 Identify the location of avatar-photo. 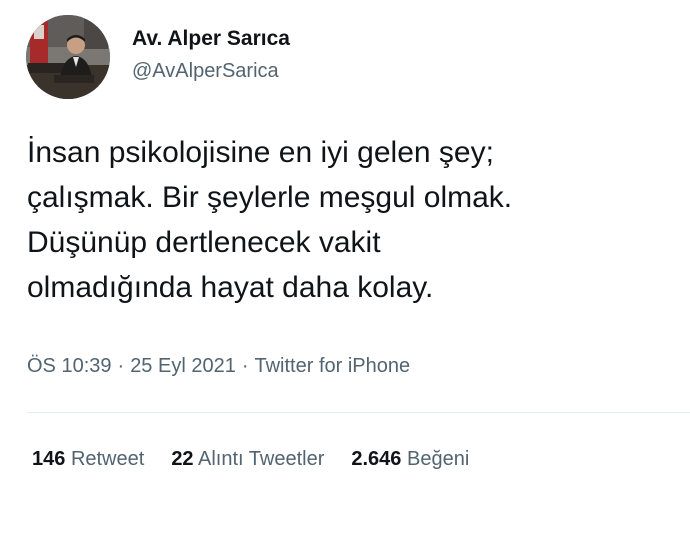
(68, 57).